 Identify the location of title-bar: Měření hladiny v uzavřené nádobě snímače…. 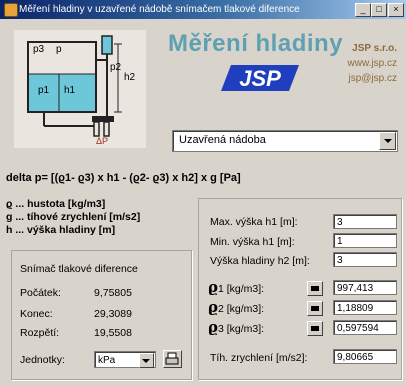
(203, 9).